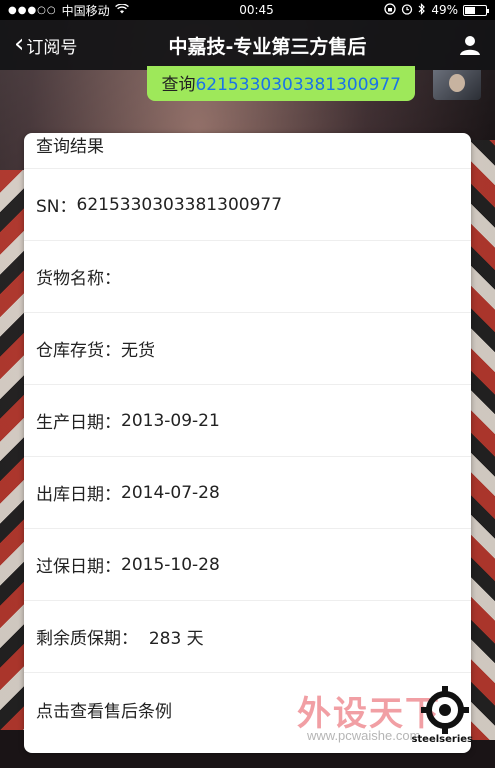 This screenshot has height=768, width=495. Describe the element at coordinates (407, 10) in the screenshot. I see `alarm-icon` at that location.